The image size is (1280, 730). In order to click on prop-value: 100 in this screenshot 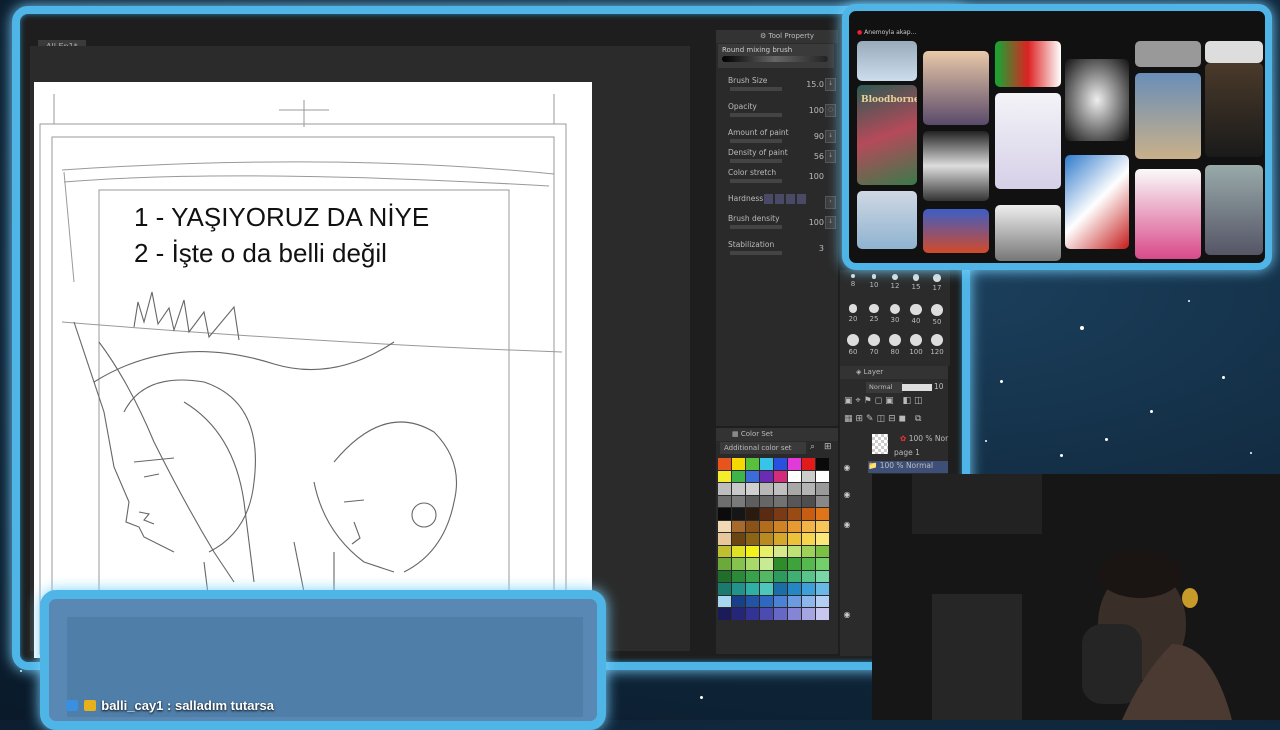, I will do `click(816, 222)`.